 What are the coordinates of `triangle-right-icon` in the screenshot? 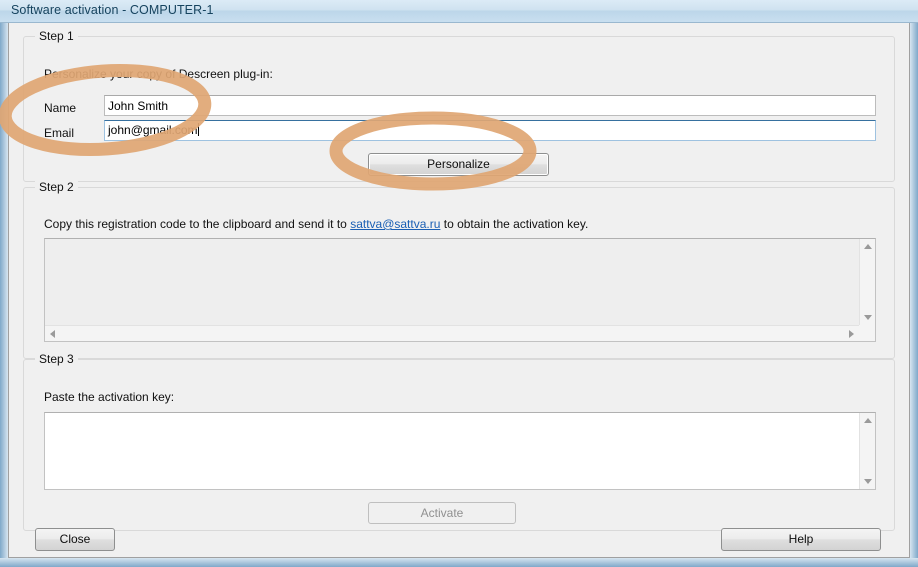 It's located at (851, 334).